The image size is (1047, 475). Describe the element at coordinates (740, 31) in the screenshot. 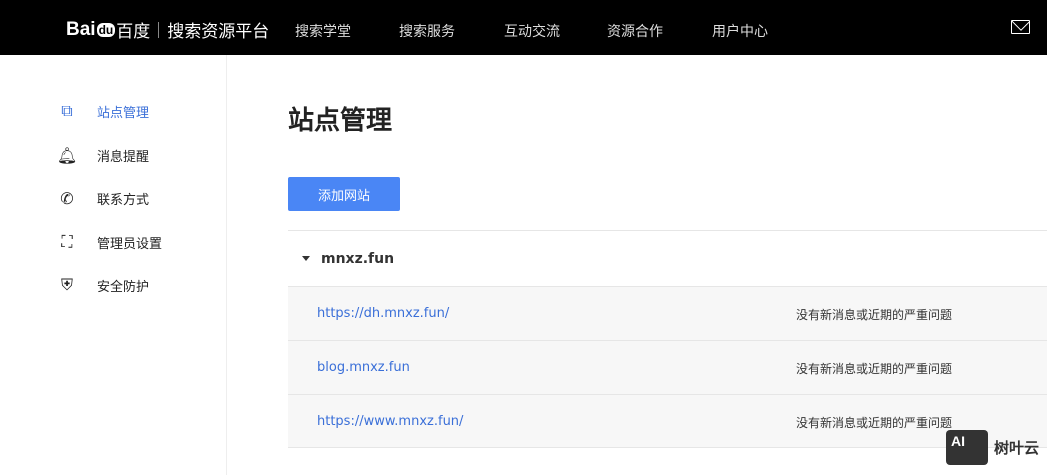

I see `nav-user-center: 用户中心` at that location.